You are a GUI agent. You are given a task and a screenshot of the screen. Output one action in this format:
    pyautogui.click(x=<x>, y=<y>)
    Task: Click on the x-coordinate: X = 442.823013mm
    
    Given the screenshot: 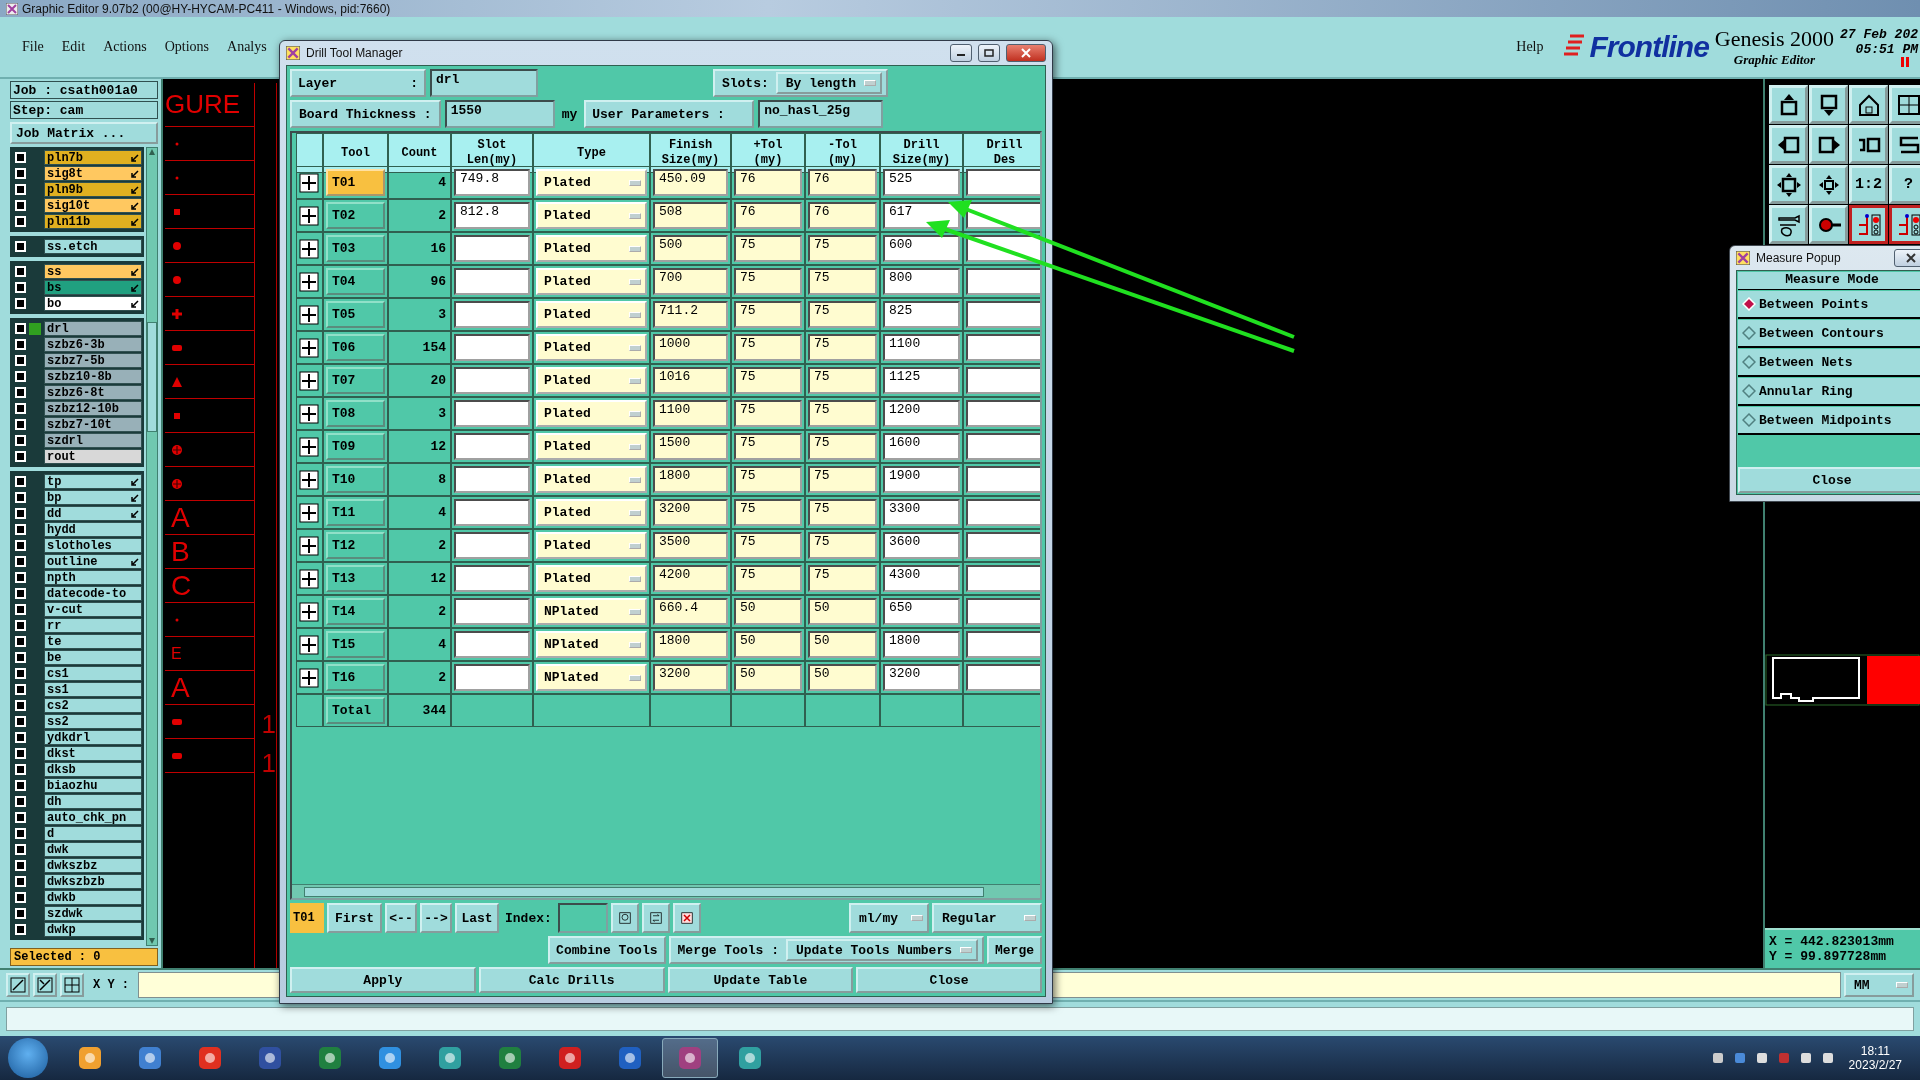 What is the action you would take?
    pyautogui.click(x=1832, y=941)
    